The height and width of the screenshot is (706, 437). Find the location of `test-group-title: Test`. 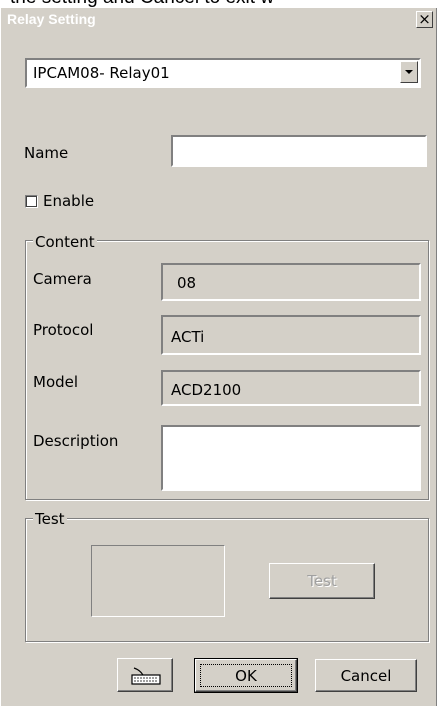

test-group-title: Test is located at coordinates (50, 519).